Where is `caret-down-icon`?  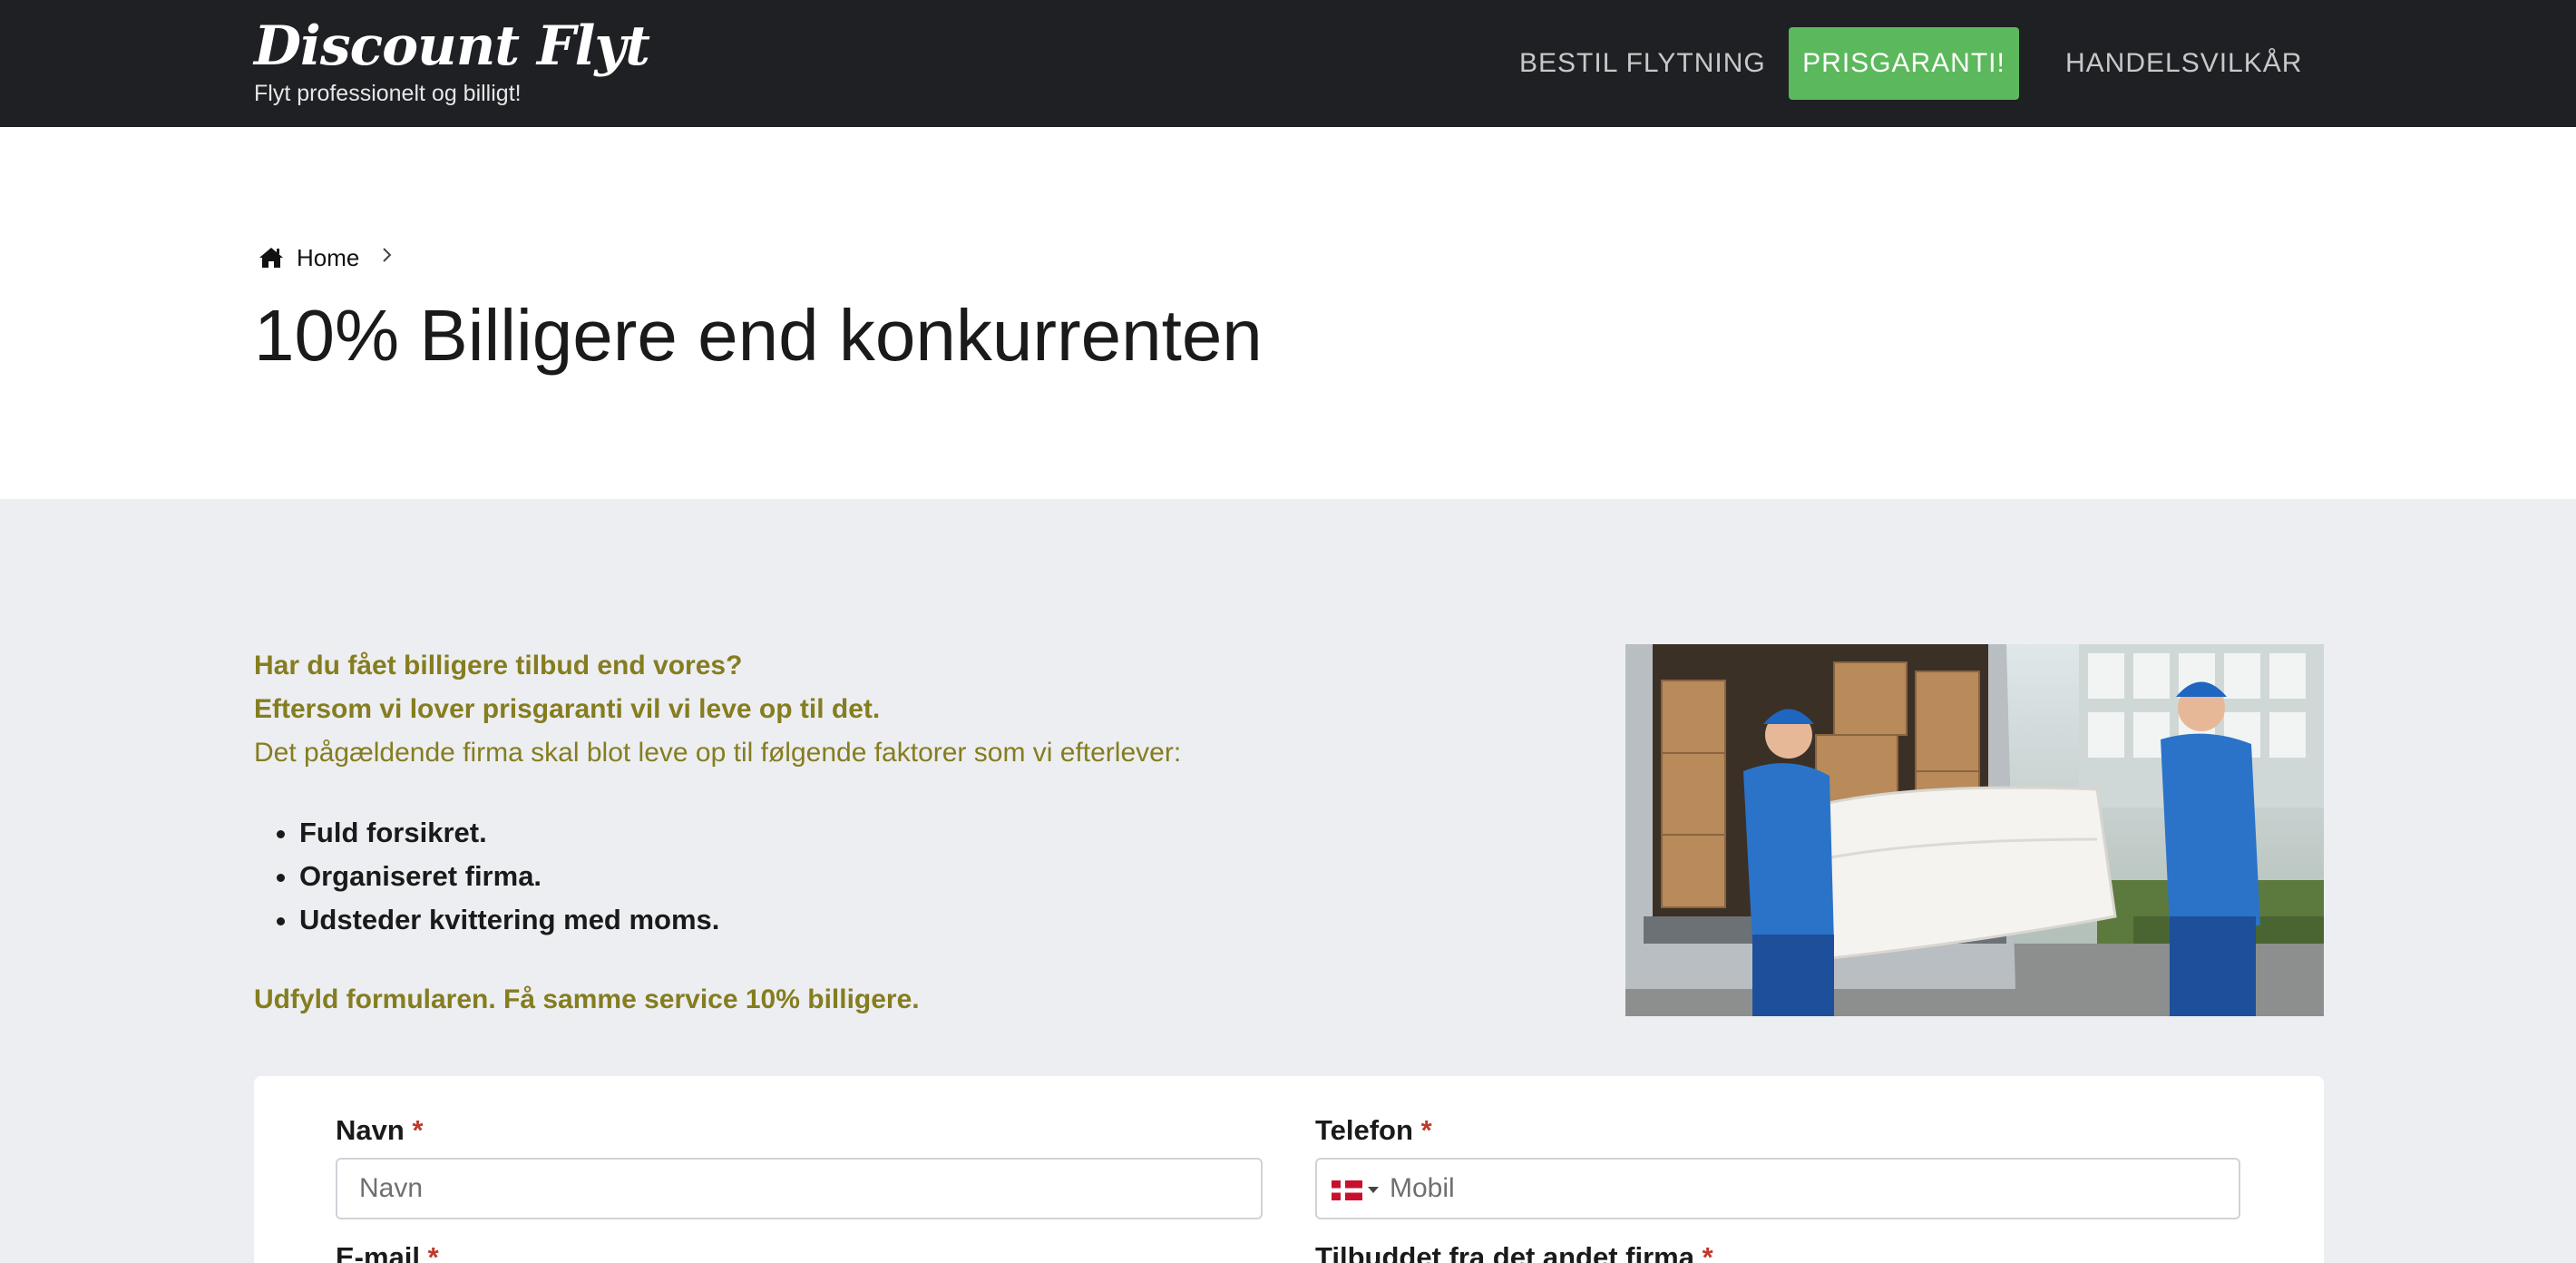
caret-down-icon is located at coordinates (1373, 1190).